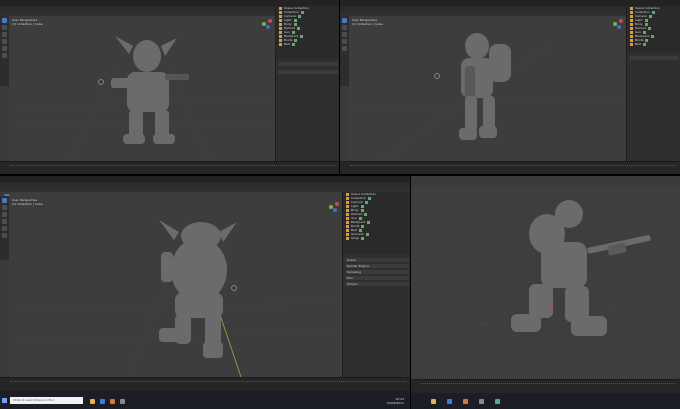  What do you see at coordinates (376, 315) in the screenshot?
I see `properties-panel: Scene Render Engine Sampling Film Output` at bounding box center [376, 315].